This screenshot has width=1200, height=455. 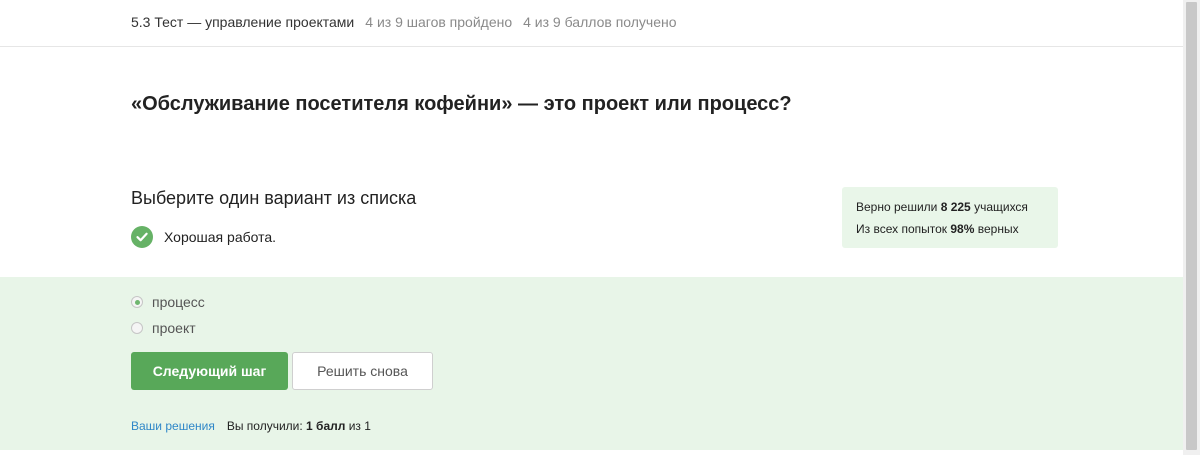 I want to click on option-label: проект, so click(x=174, y=328).